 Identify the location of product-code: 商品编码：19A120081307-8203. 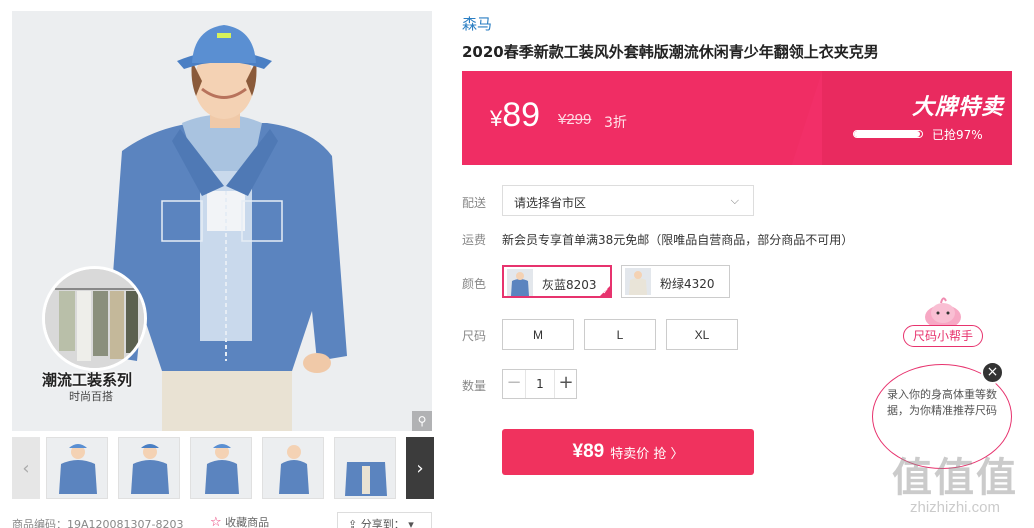
(98, 523).